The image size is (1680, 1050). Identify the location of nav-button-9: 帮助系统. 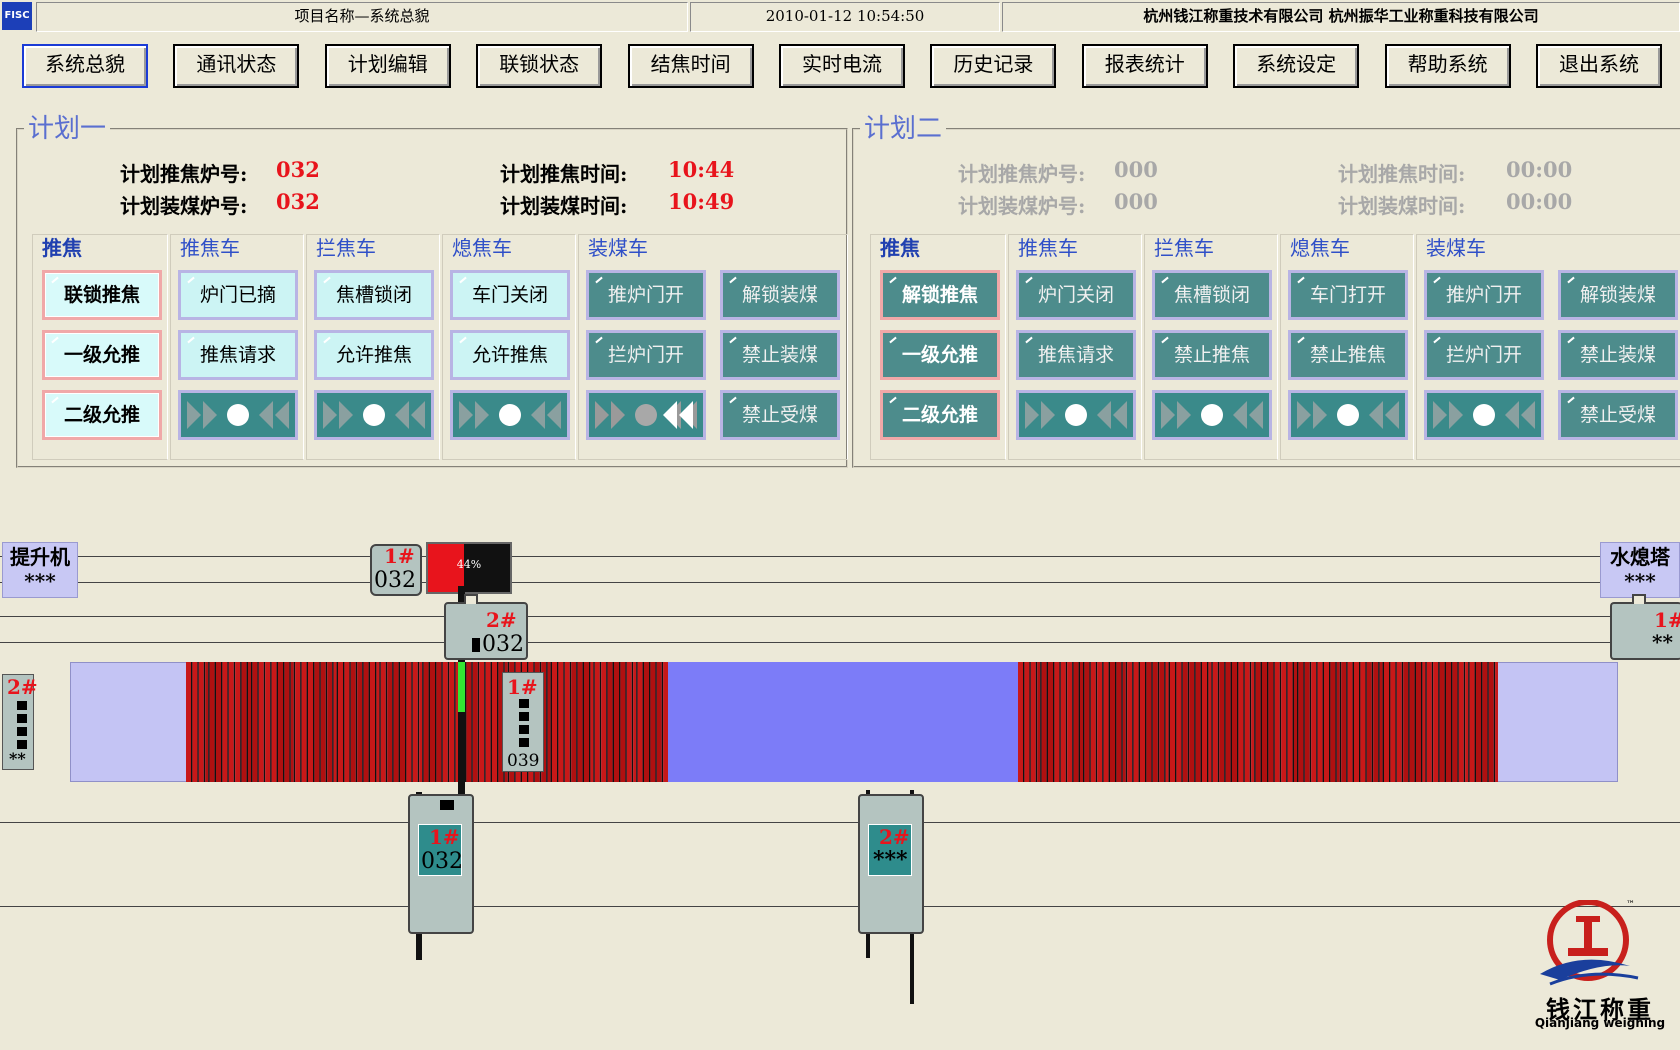
(1447, 66).